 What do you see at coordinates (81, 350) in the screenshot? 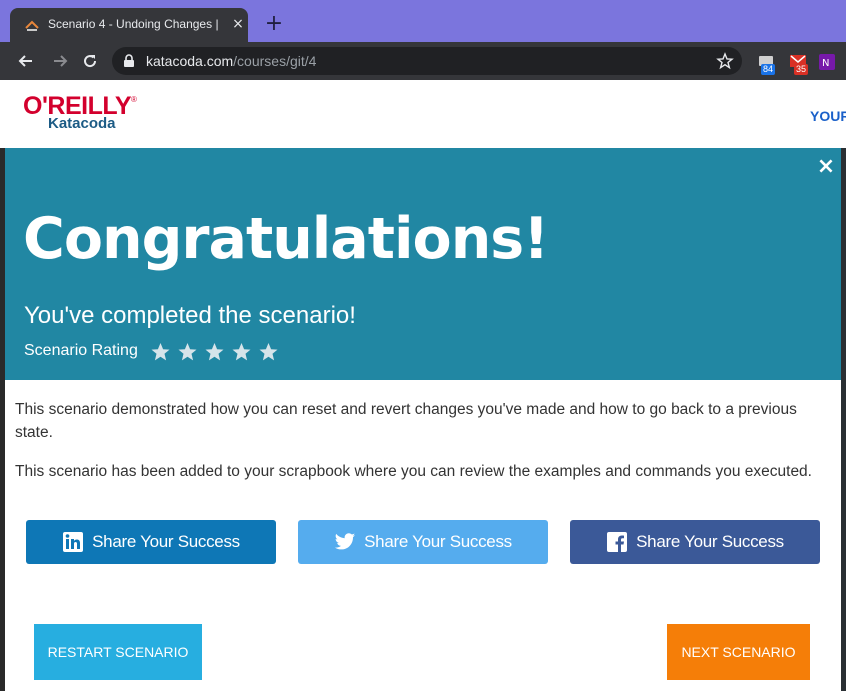
I see `rating-label: Scenario Rating` at bounding box center [81, 350].